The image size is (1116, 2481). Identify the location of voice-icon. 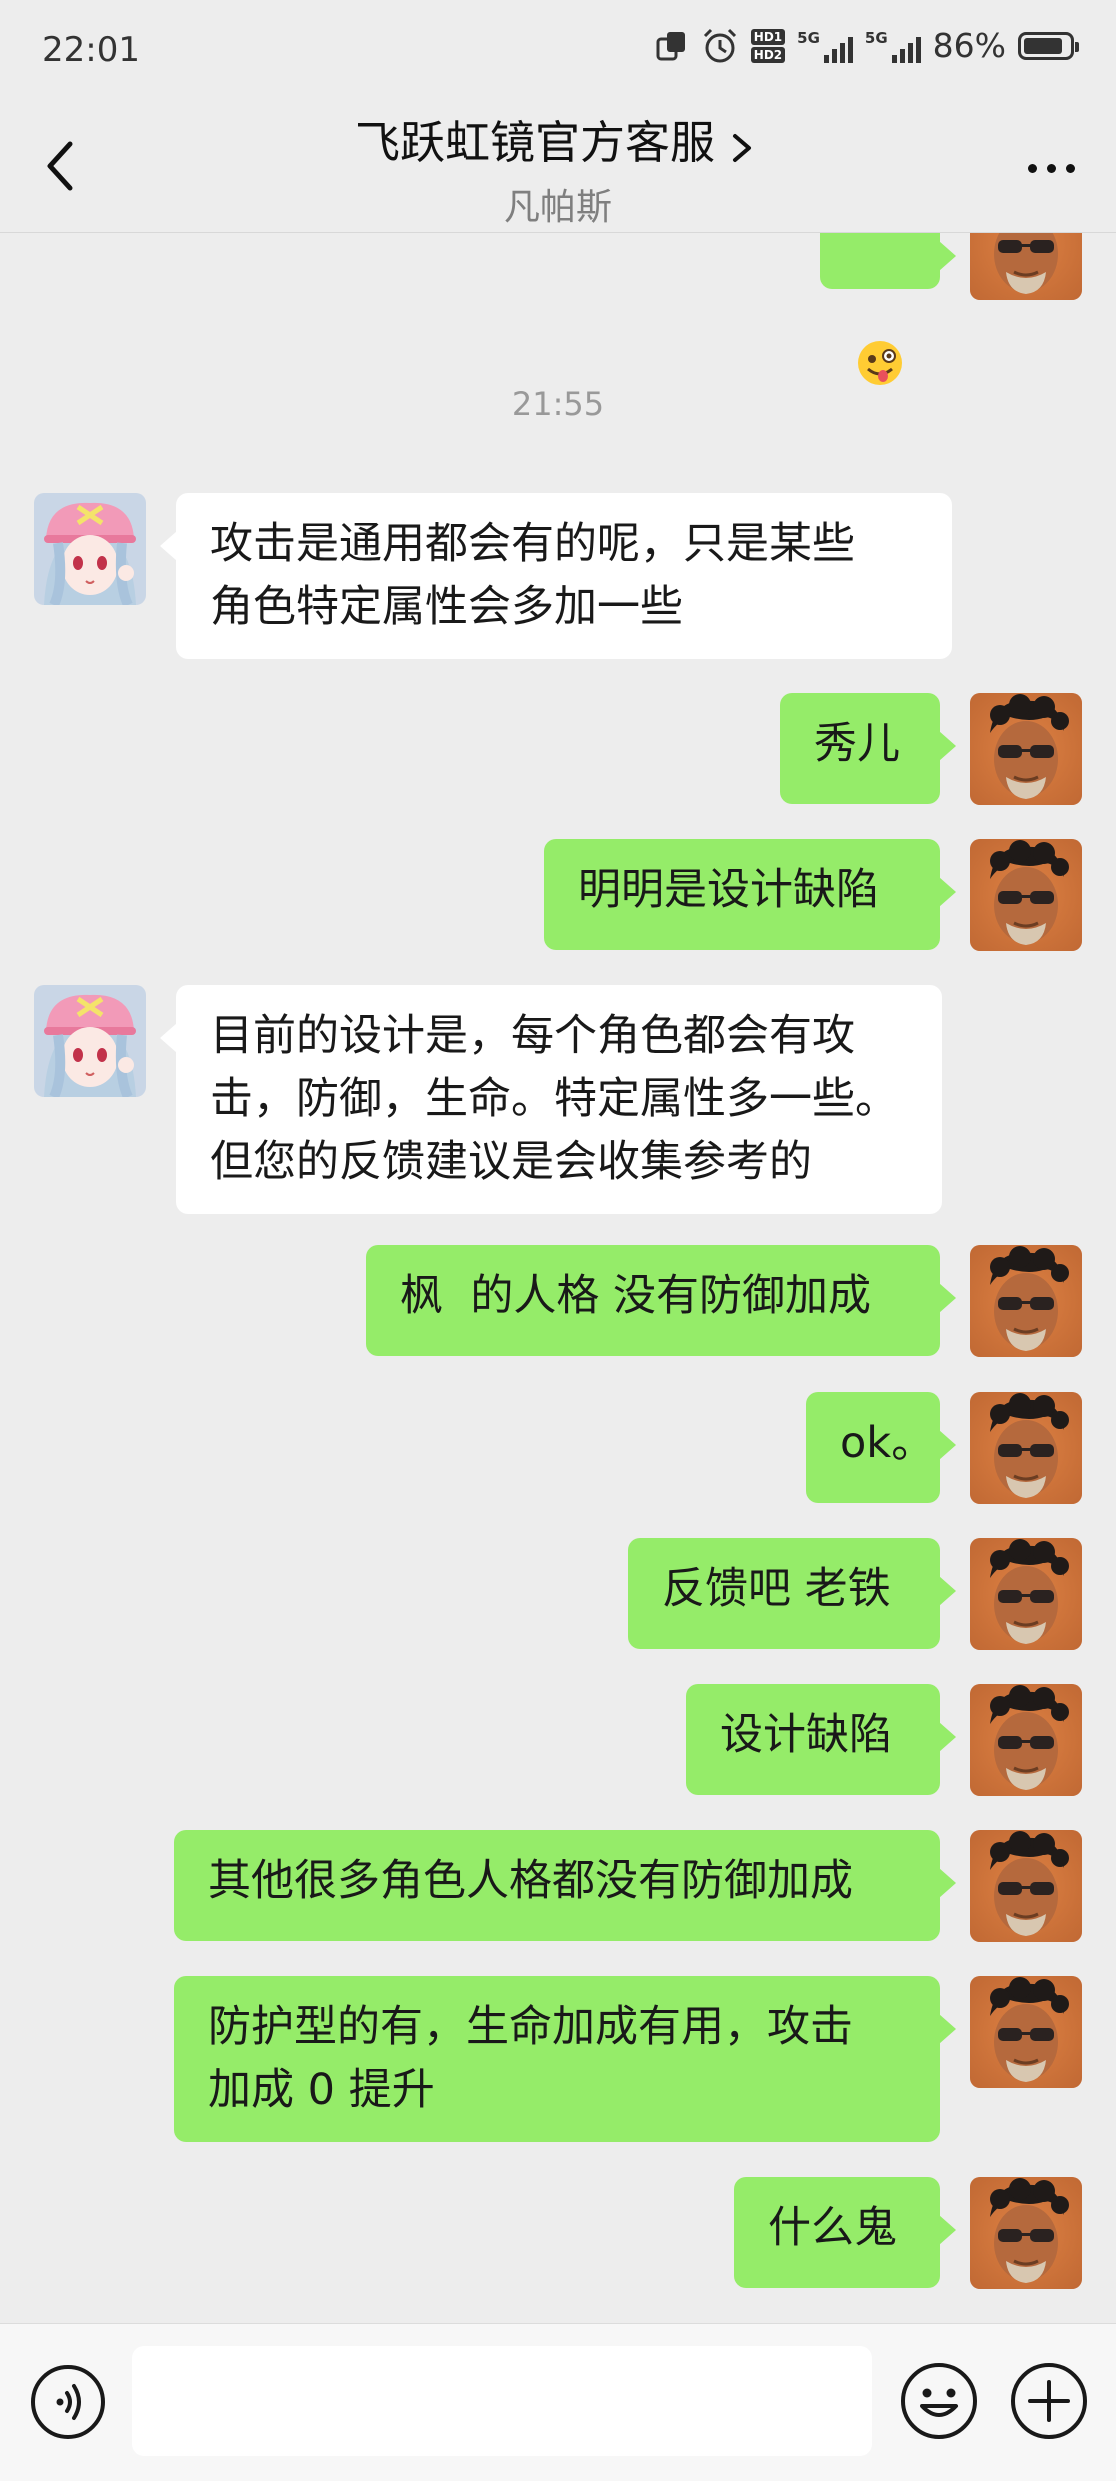
(68, 2402).